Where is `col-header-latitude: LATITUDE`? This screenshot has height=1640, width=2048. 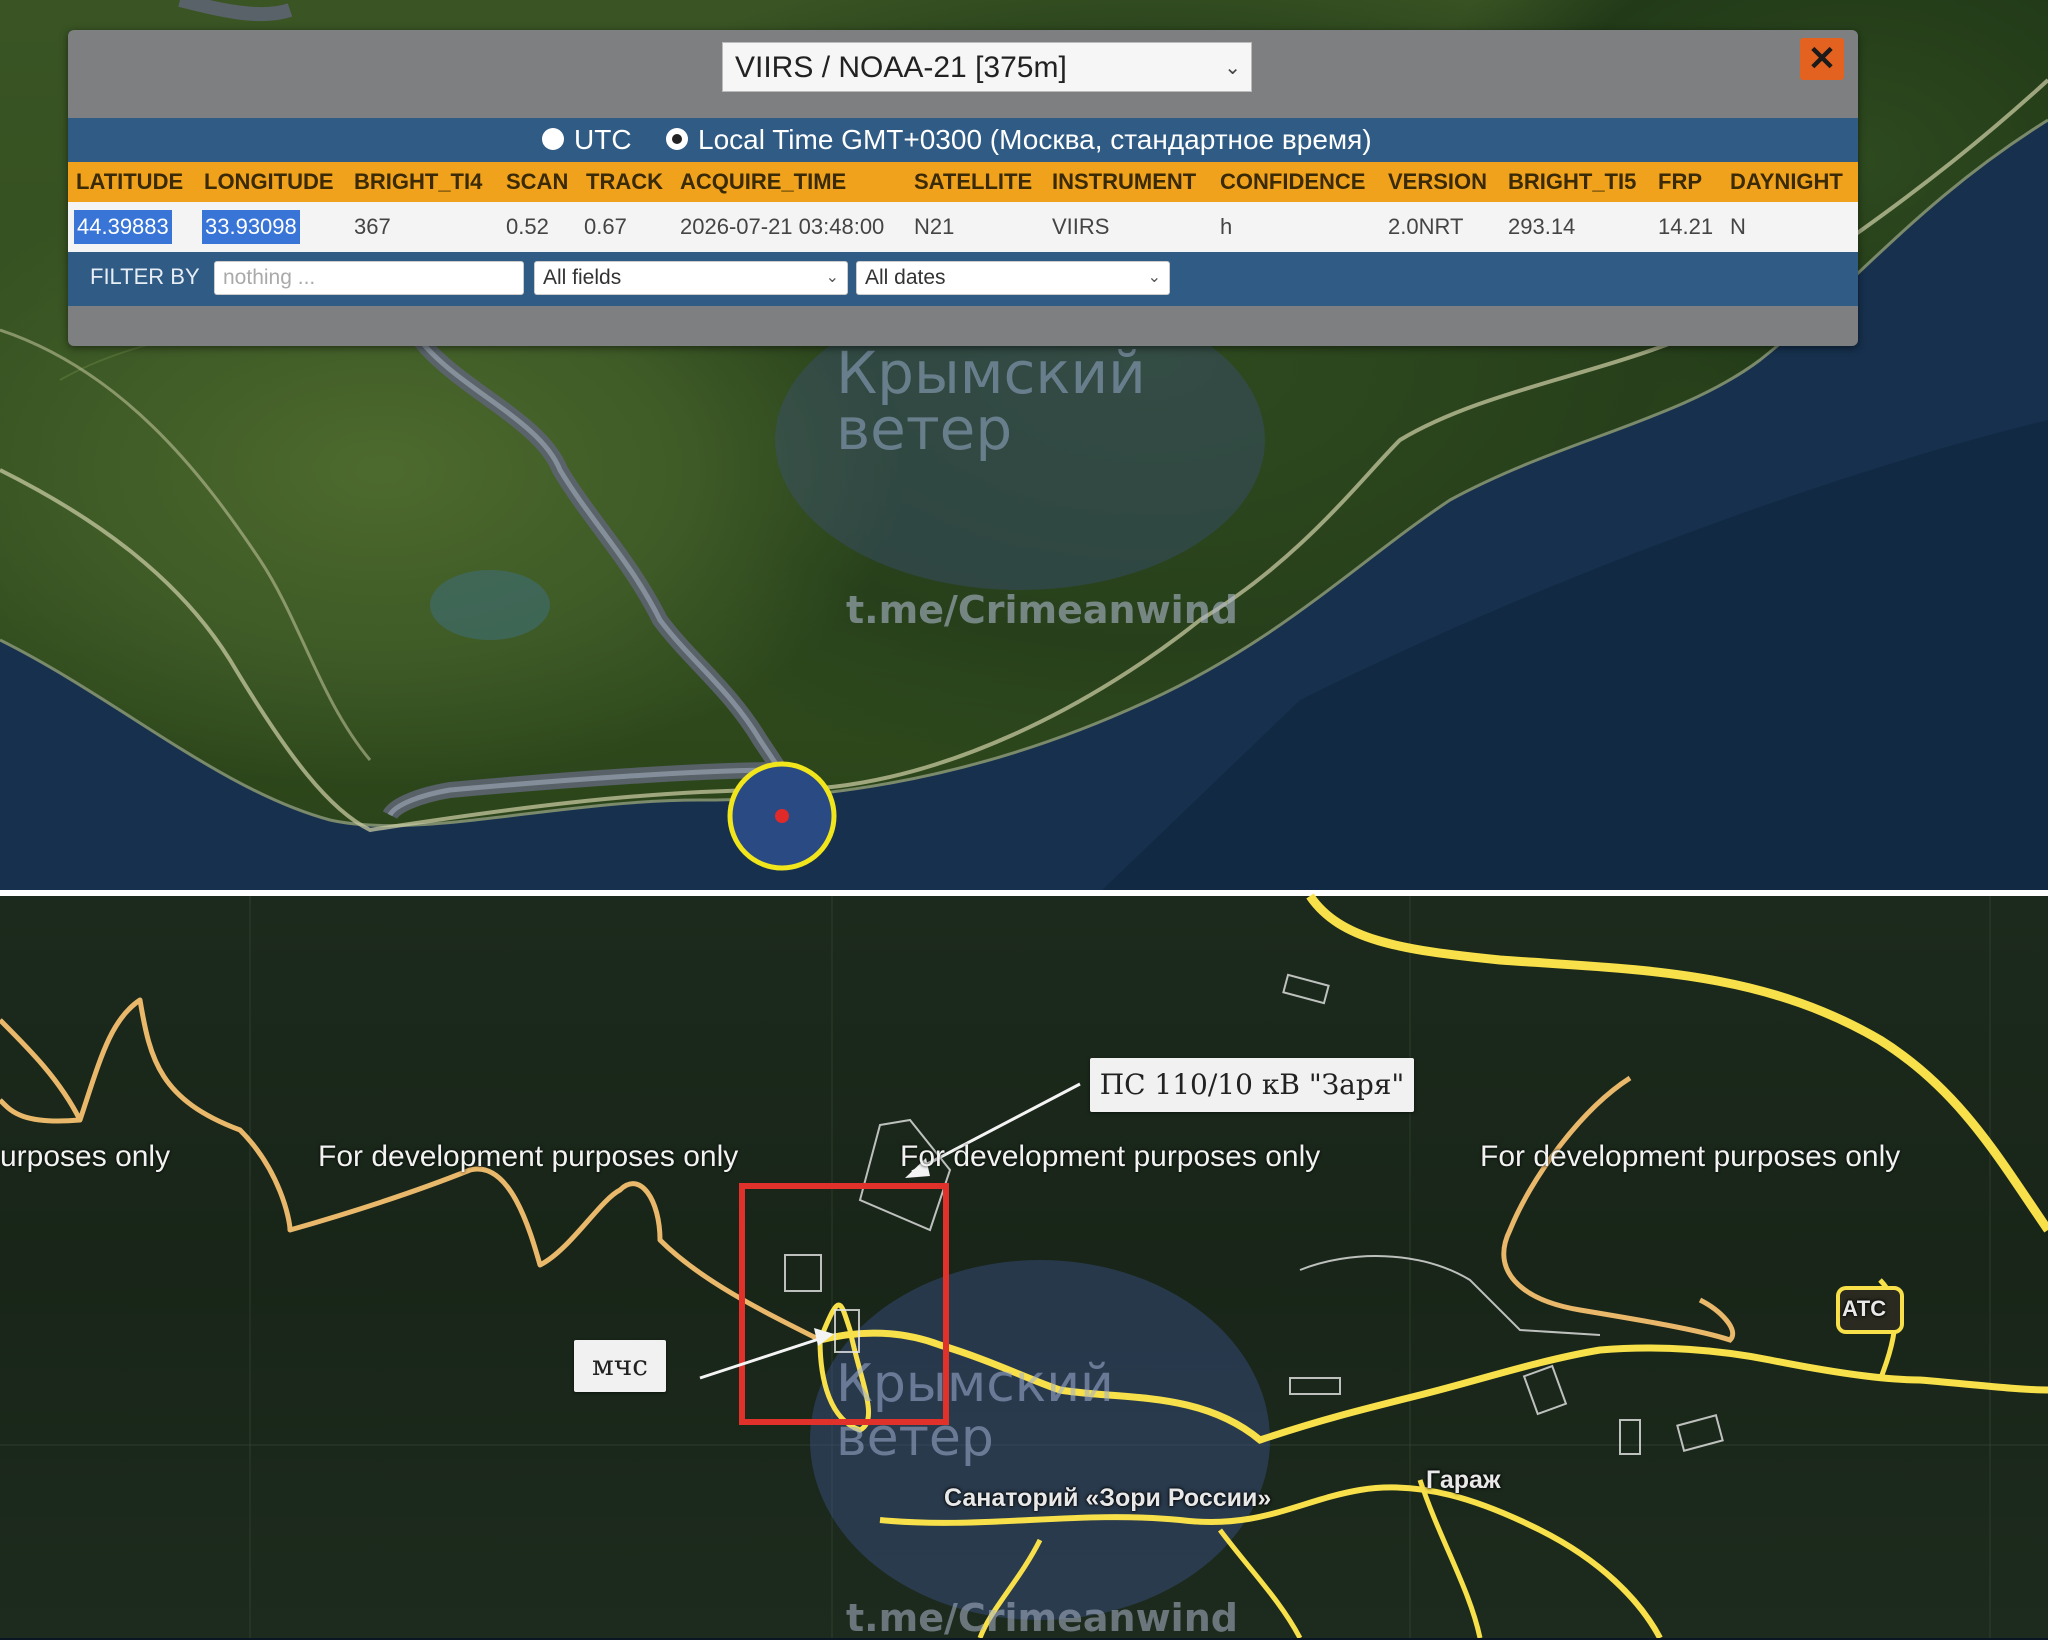
col-header-latitude: LATITUDE is located at coordinates (129, 182).